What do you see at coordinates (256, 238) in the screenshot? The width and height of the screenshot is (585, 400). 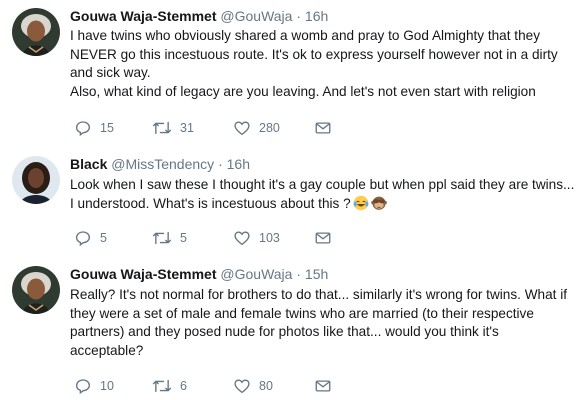 I see `like-button: 103` at bounding box center [256, 238].